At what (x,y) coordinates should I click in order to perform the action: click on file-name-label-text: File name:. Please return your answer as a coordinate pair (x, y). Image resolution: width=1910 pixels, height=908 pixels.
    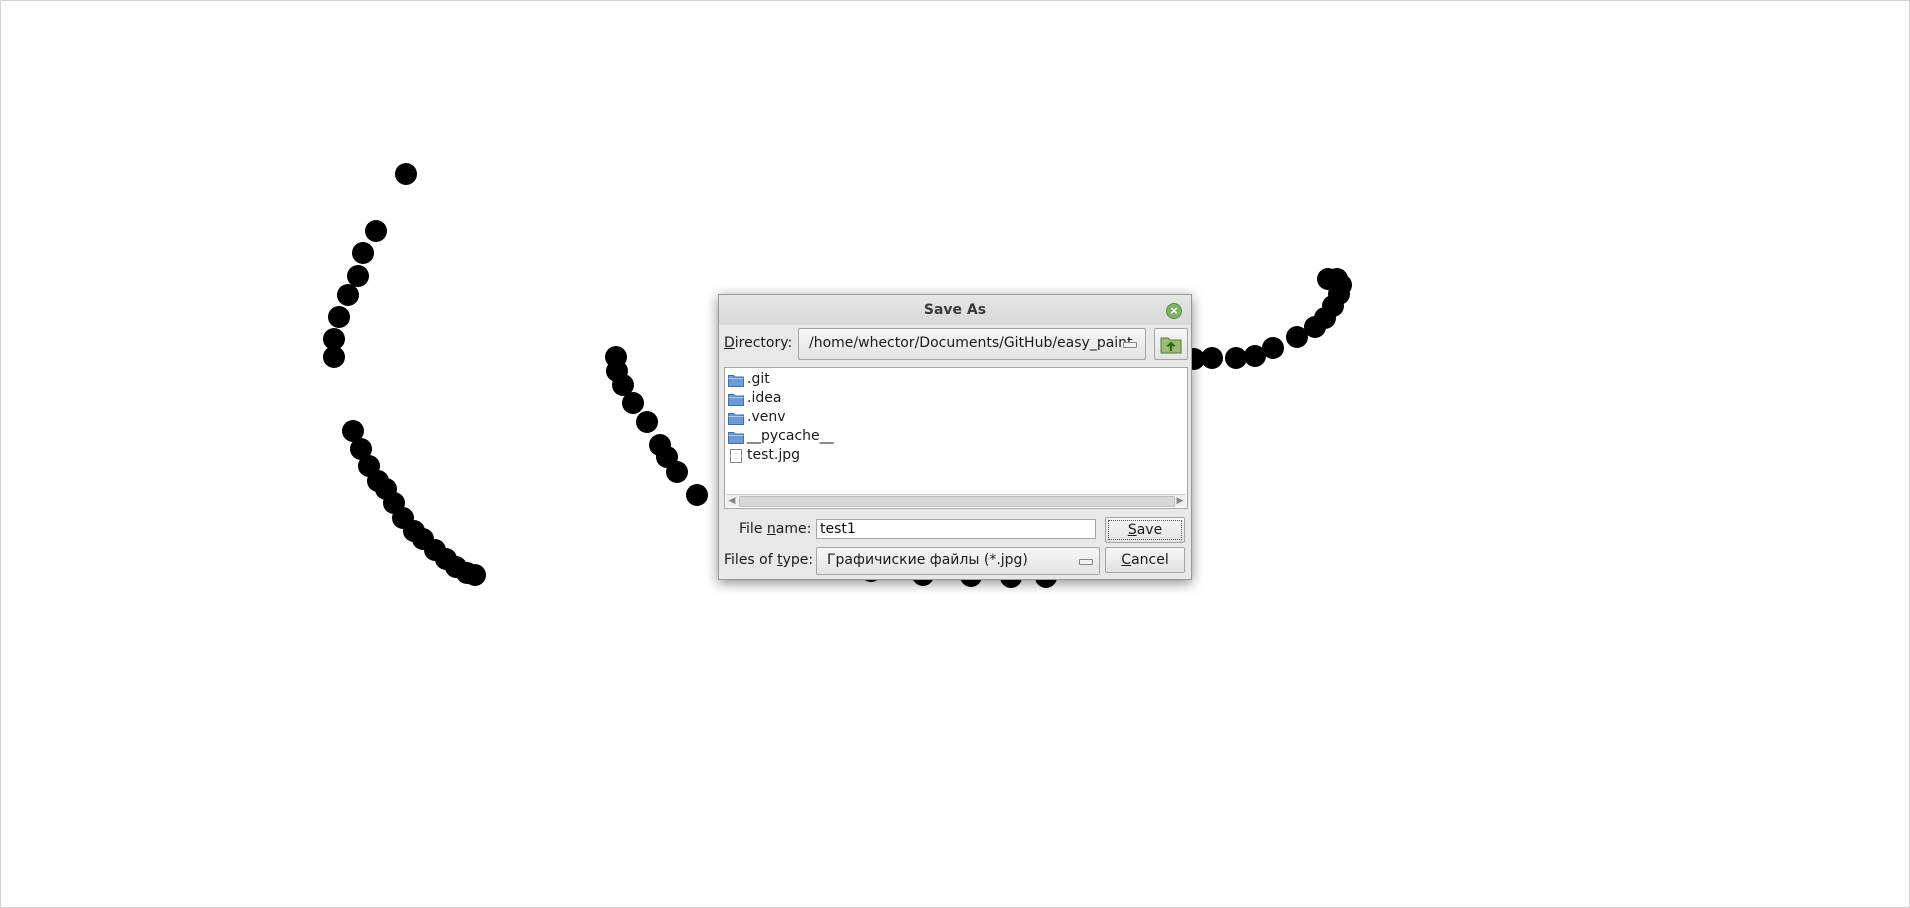
    Looking at the image, I should click on (775, 529).